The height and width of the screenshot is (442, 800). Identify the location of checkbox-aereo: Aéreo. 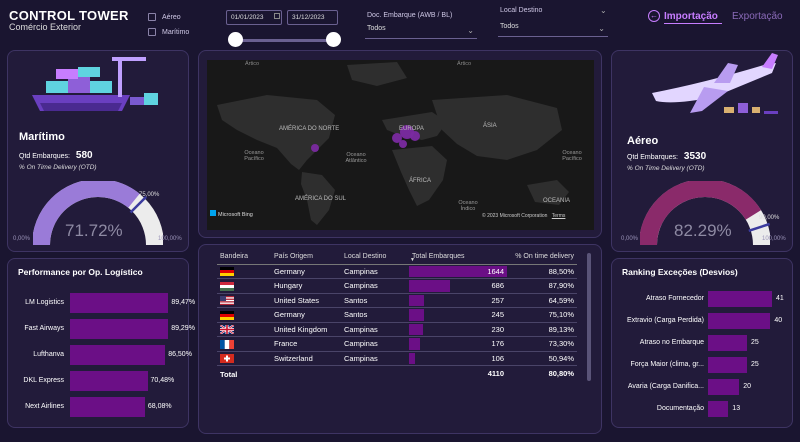
(164, 17).